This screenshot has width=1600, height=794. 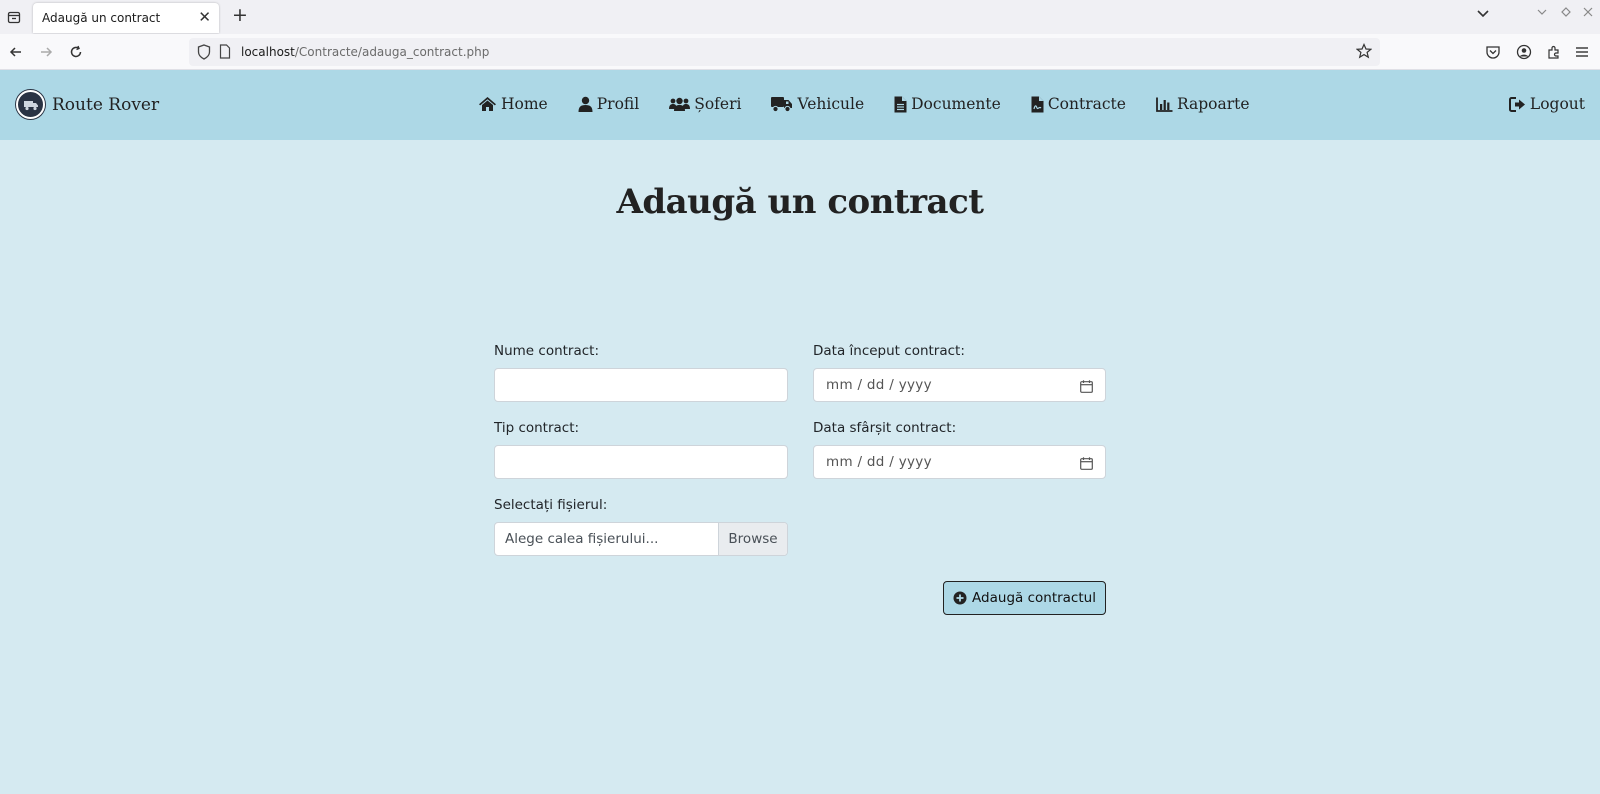 What do you see at coordinates (1164, 104) in the screenshot?
I see `chart-icon` at bounding box center [1164, 104].